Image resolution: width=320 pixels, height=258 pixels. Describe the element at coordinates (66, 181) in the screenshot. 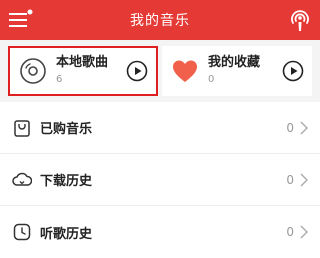

I see `list-item-label: 下载历史` at that location.